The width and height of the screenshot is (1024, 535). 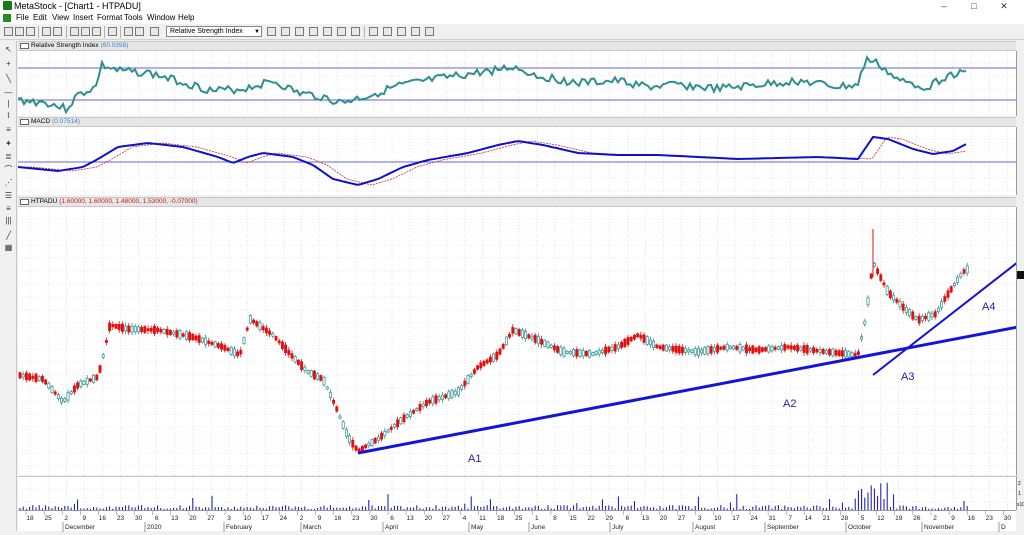 I want to click on volume-pane, so click(x=517, y=493).